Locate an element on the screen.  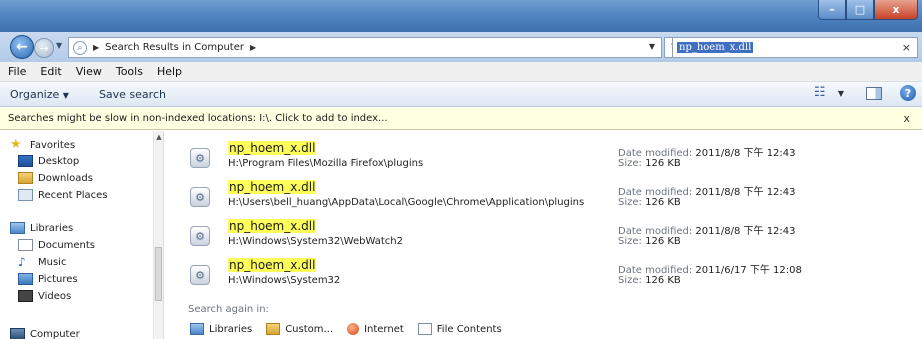
search-again-libraries: Libraries is located at coordinates (221, 329).